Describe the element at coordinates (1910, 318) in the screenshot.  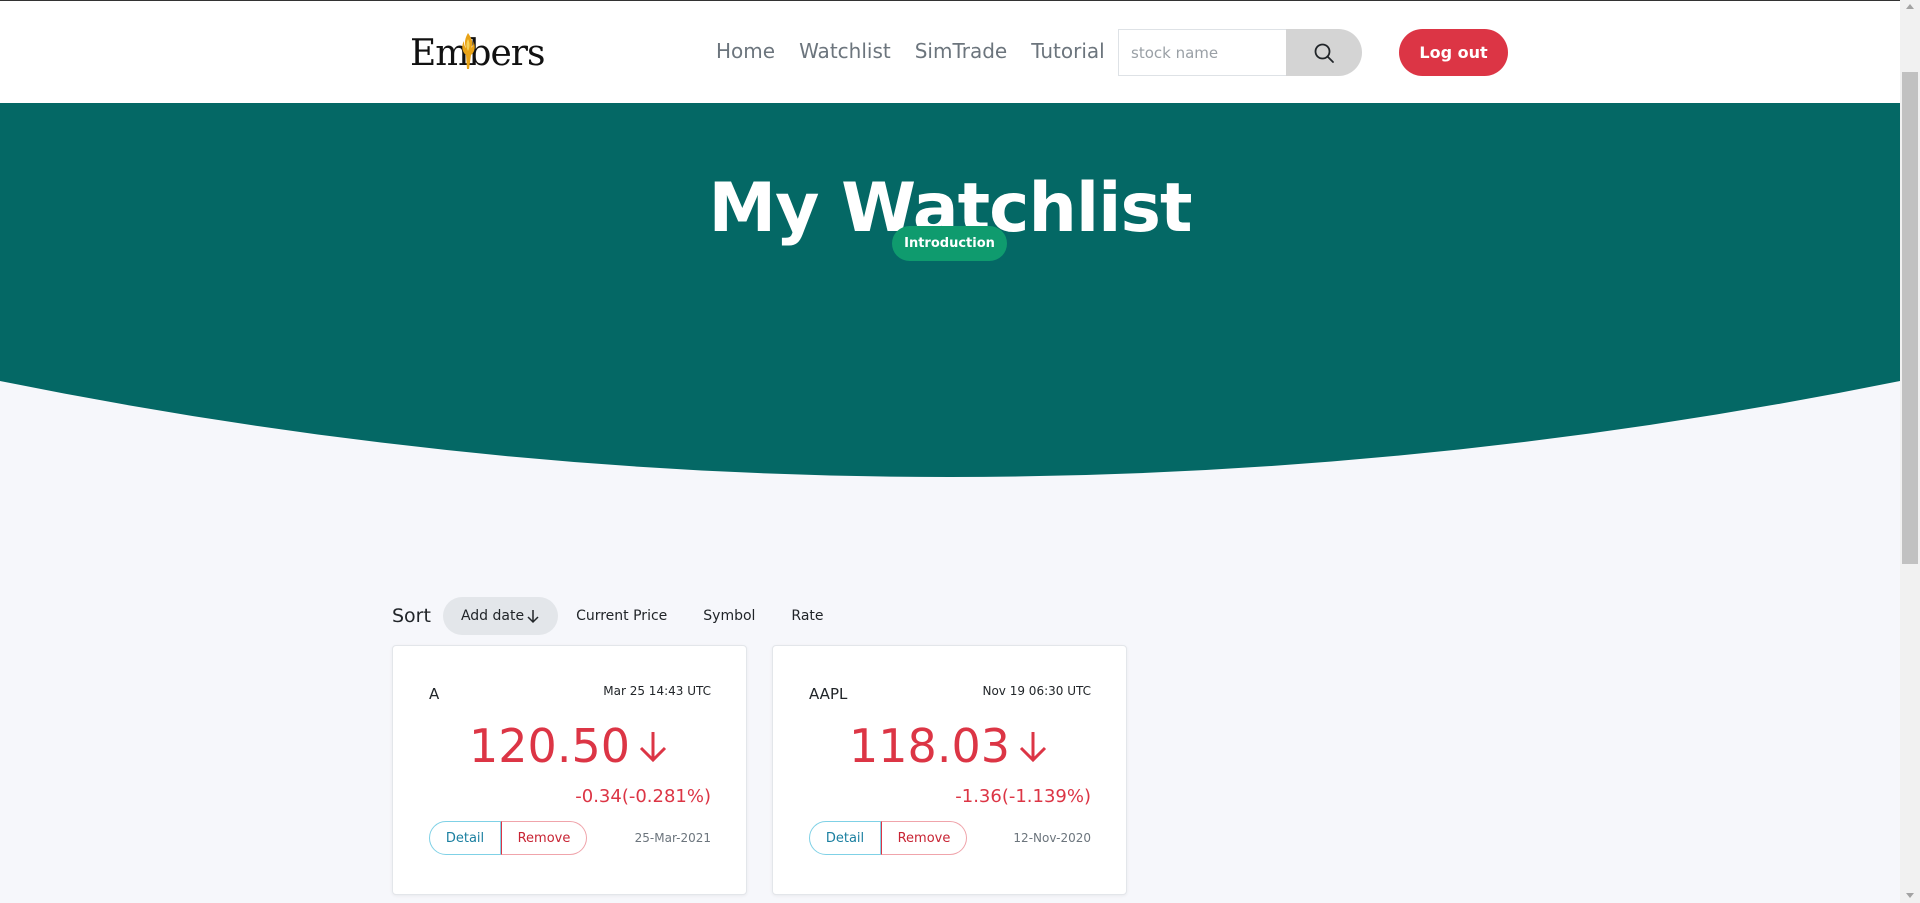
I see `scrollbar-thumb` at that location.